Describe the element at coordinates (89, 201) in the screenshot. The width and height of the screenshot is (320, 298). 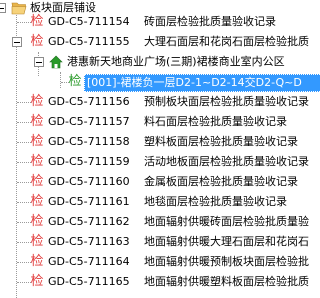
I see `record-code: GD-C5-711161` at that location.